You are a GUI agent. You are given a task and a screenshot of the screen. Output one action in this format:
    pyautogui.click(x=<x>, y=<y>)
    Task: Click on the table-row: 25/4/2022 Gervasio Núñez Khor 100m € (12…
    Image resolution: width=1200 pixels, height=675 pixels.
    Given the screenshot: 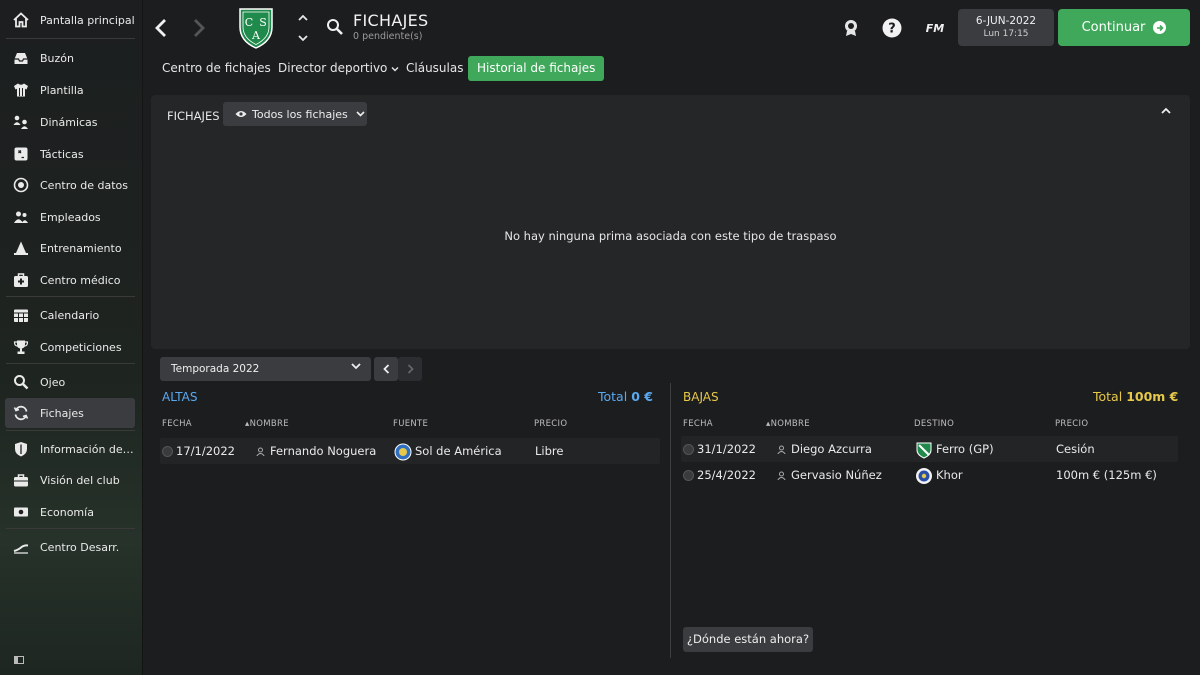 What is the action you would take?
    pyautogui.click(x=929, y=475)
    